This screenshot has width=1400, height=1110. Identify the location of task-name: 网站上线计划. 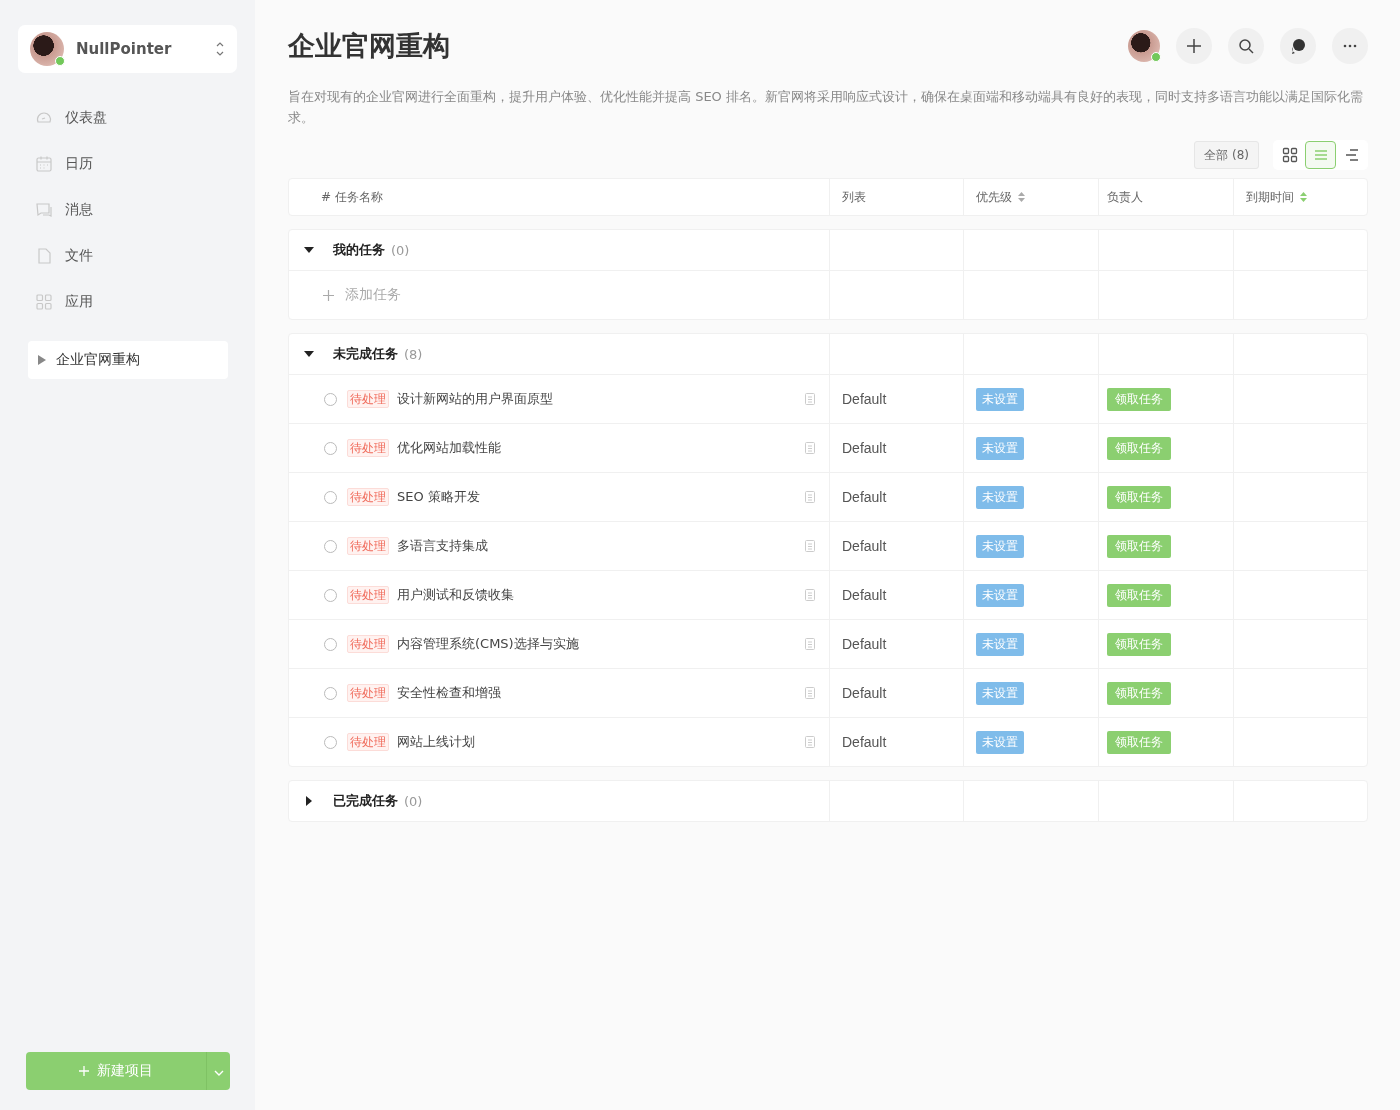
(601, 742).